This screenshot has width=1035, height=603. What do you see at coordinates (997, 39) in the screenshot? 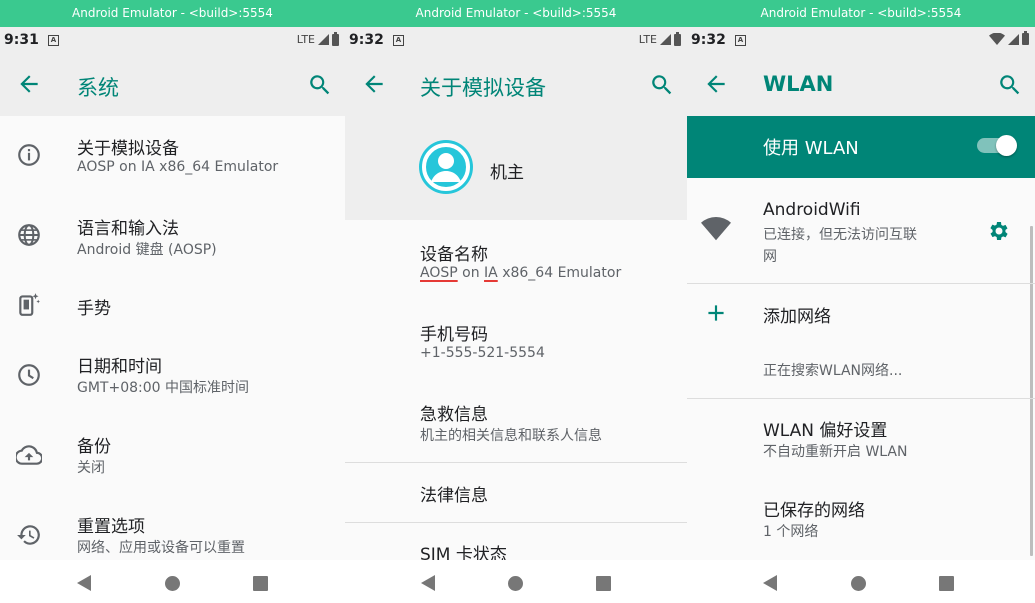
I see `wifi-status-icon` at bounding box center [997, 39].